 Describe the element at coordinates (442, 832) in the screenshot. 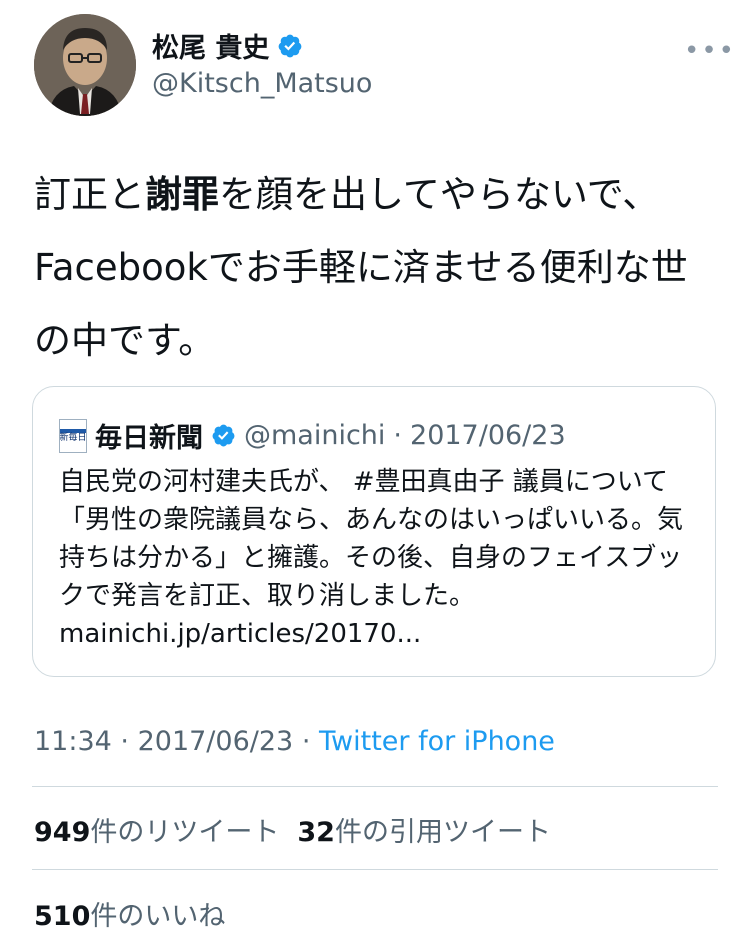

I see `quotes-label: 件の引用ツイート` at that location.